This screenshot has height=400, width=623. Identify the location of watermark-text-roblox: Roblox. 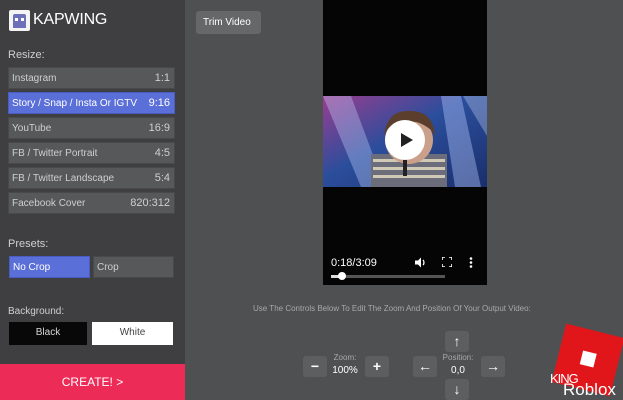
(589, 389).